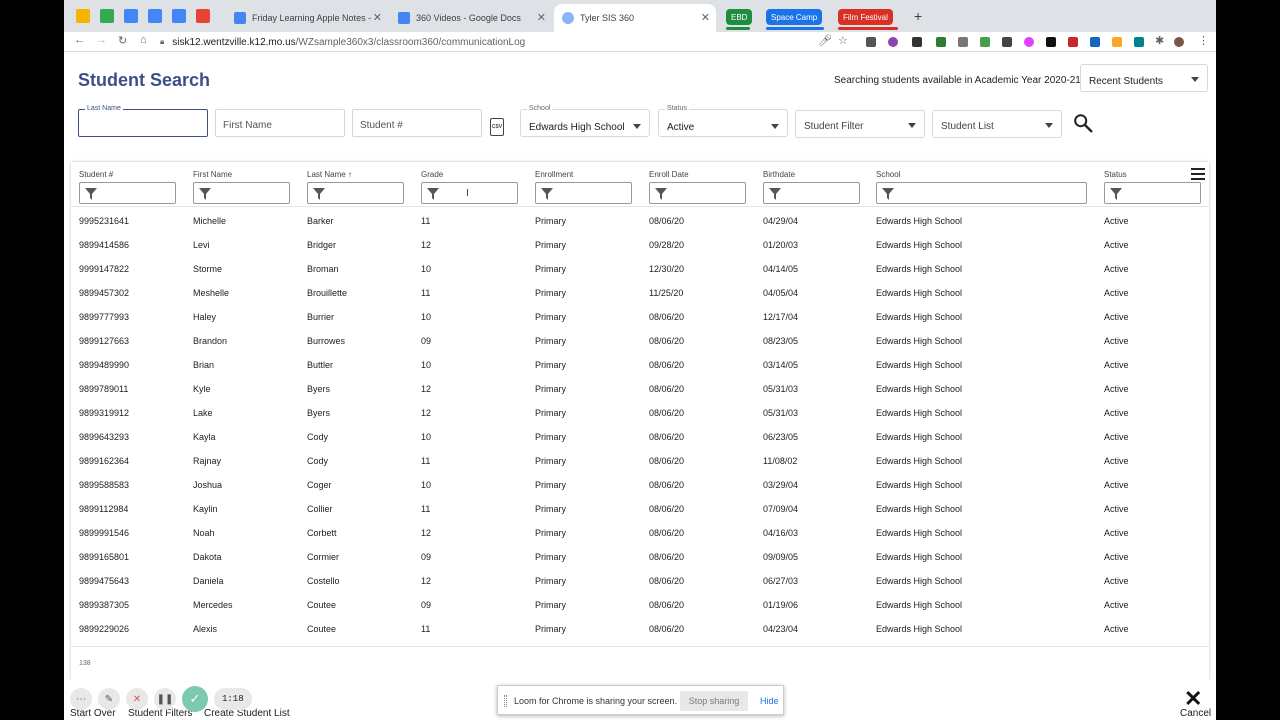 Image resolution: width=1280 pixels, height=720 pixels. What do you see at coordinates (137, 699) in the screenshot?
I see `cancel-recording-icon: ✕` at bounding box center [137, 699].